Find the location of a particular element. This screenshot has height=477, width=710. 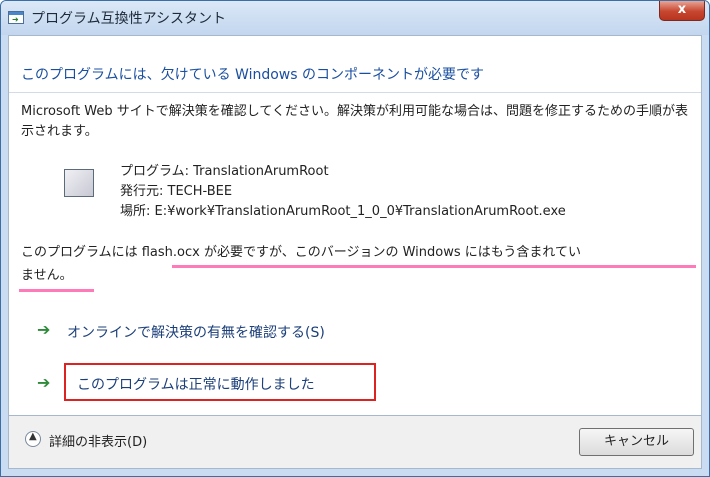

close-button: x is located at coordinates (682, 11).